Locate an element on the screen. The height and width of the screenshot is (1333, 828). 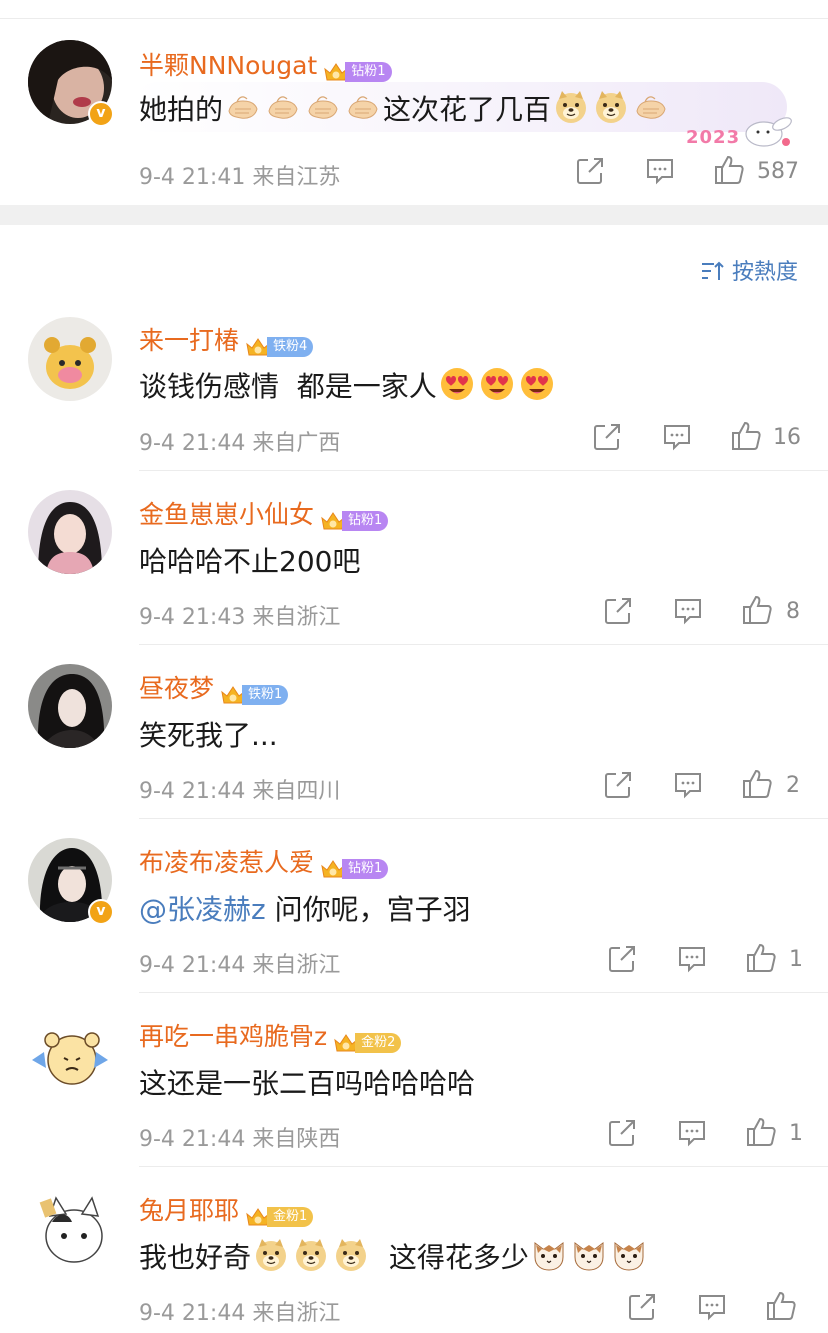
username: 再吃一串鸡脆骨z 金粉2 is located at coordinates (270, 1035).